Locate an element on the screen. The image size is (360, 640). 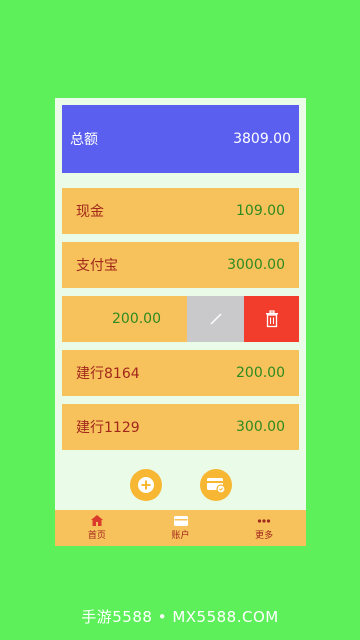
plus-circle-icon is located at coordinates (146, 485).